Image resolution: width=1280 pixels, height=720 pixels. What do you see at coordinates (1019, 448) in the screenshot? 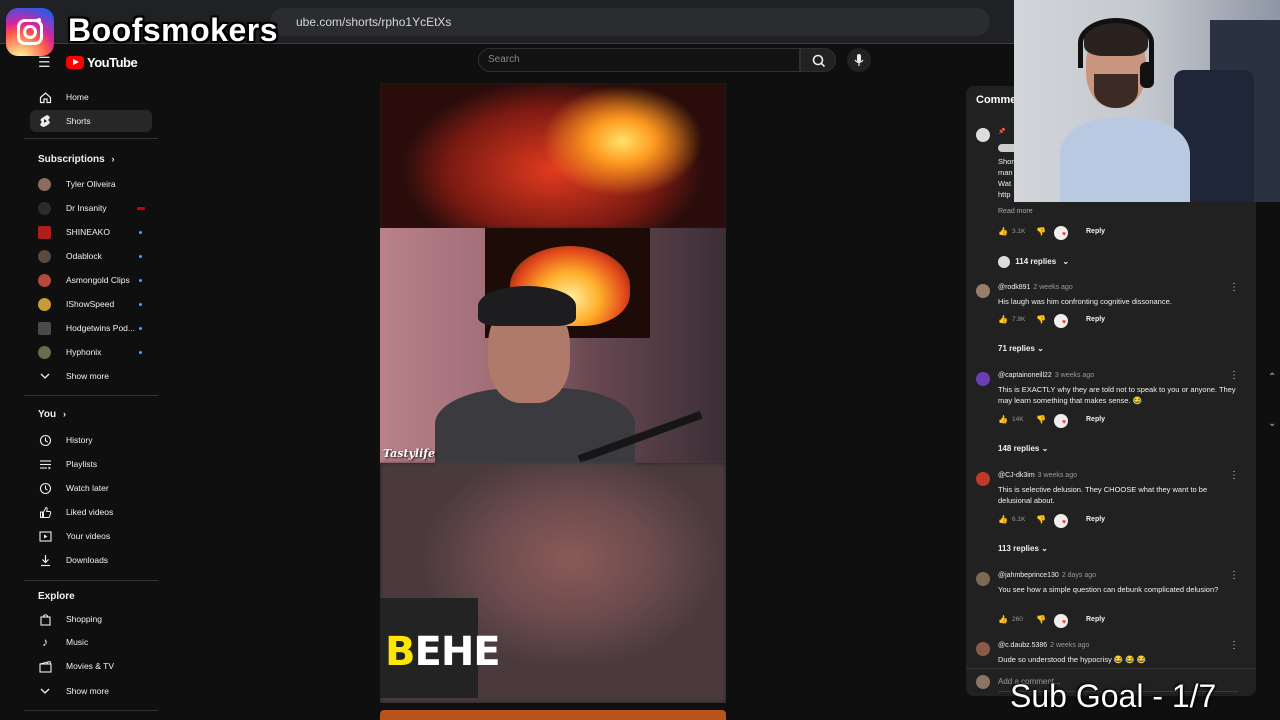
I see `replies-count: 148 replies` at bounding box center [1019, 448].